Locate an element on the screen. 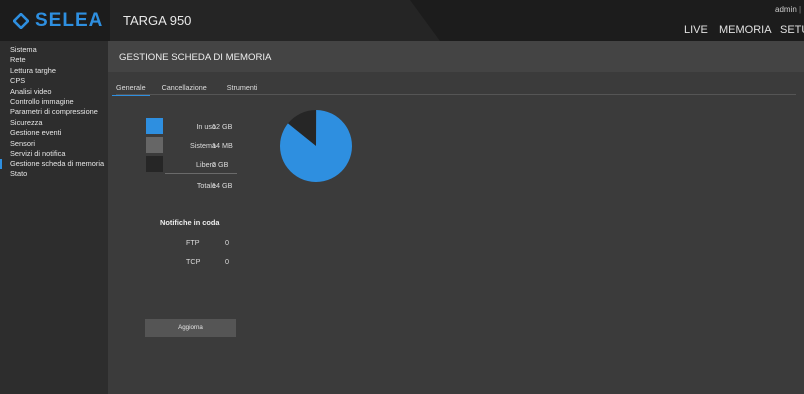 The width and height of the screenshot is (804, 394). ftp-value: 0 is located at coordinates (227, 242).